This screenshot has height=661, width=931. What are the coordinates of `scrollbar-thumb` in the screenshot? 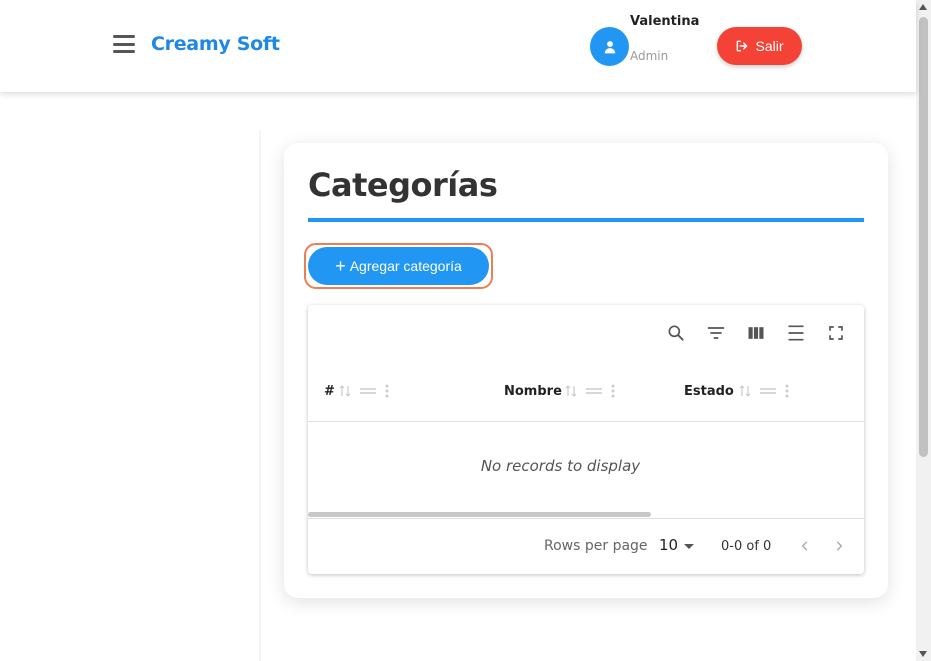 It's located at (923, 237).